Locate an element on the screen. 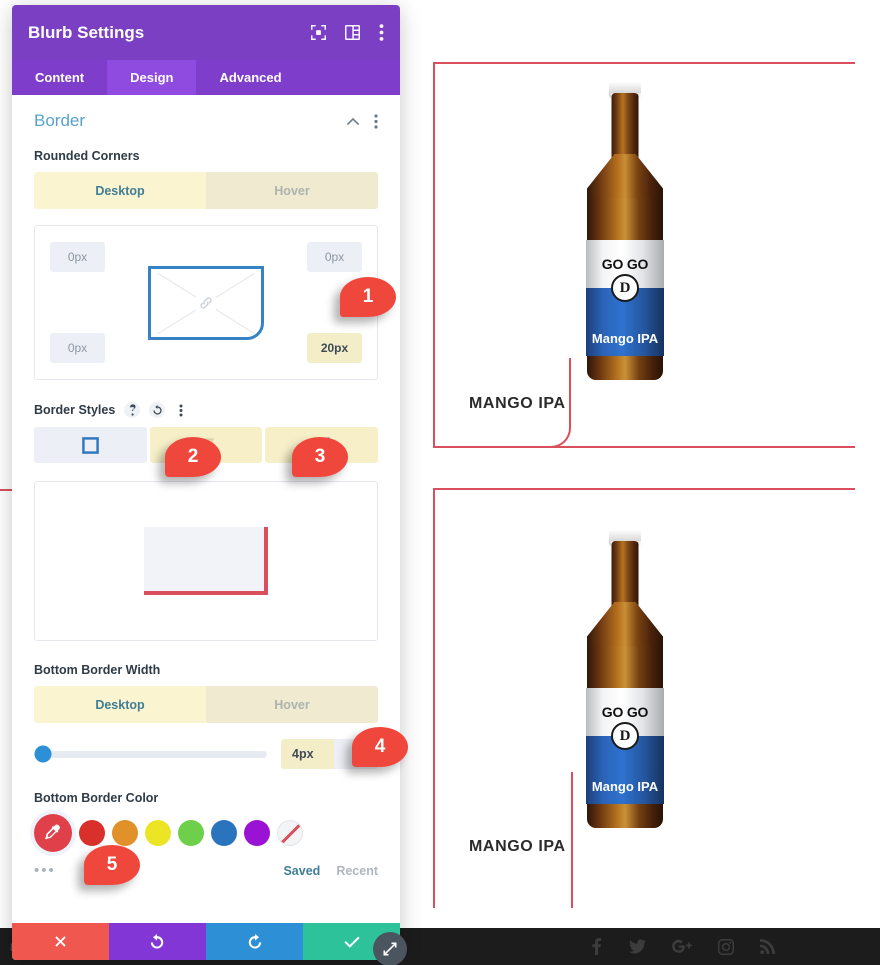 This screenshot has width=880, height=965. callout-pin-3: 3 is located at coordinates (320, 457).